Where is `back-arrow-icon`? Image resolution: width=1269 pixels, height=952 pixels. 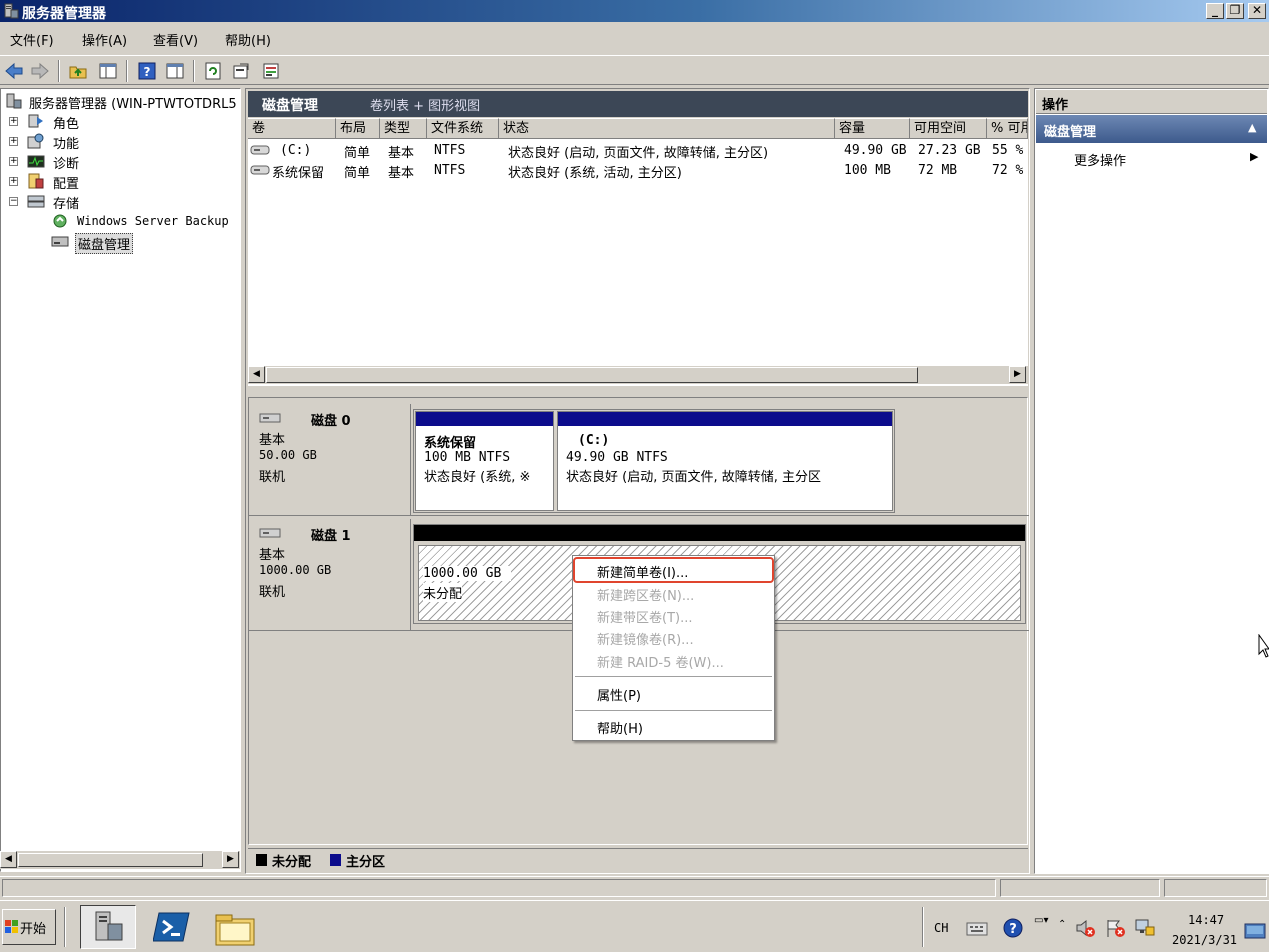 back-arrow-icon is located at coordinates (14, 71).